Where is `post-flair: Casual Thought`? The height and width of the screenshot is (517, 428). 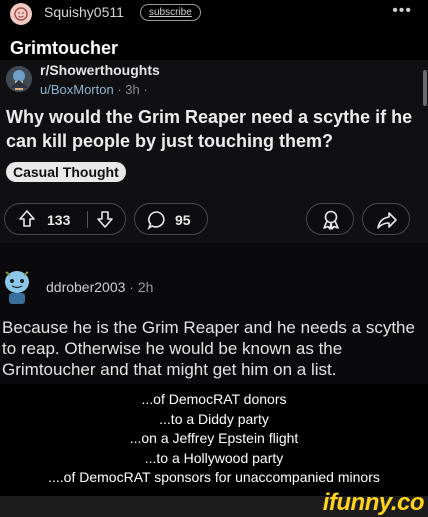 post-flair: Casual Thought is located at coordinates (66, 172).